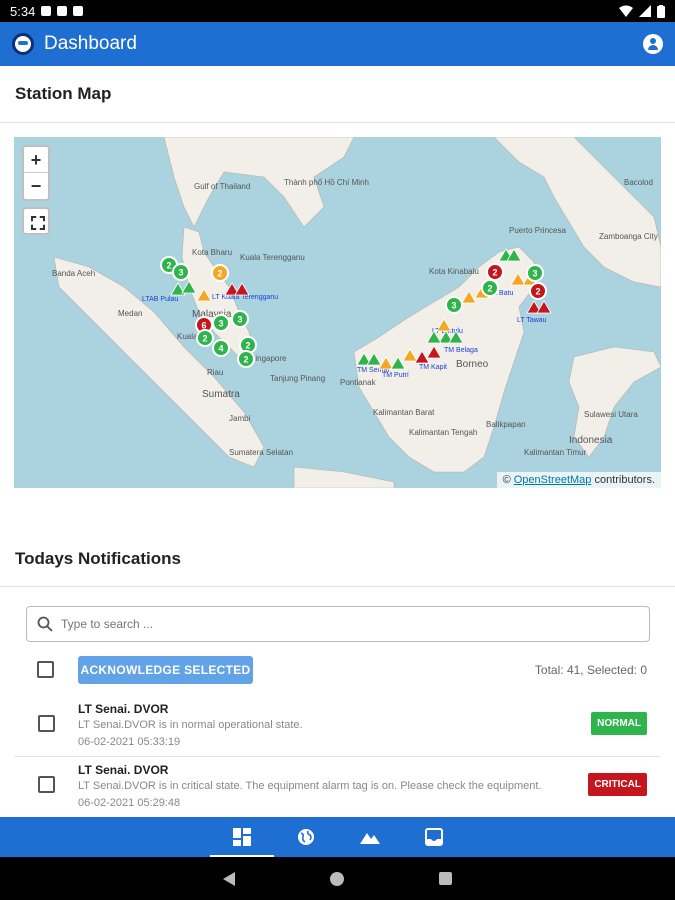  What do you see at coordinates (203, 326) in the screenshot?
I see `cluster-count: 6` at bounding box center [203, 326].